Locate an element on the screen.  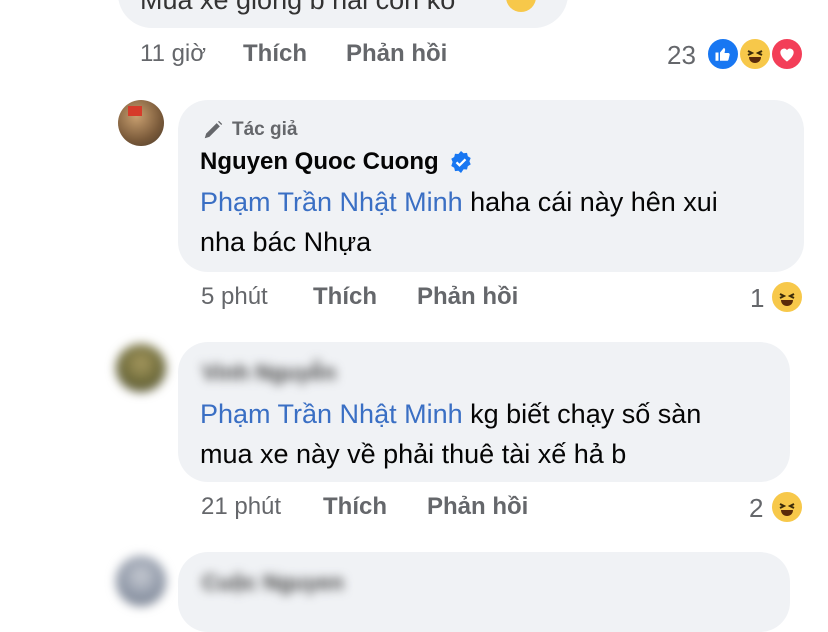
comment-text: Mua xe giống b hài còn kô is located at coordinates (298, 7).